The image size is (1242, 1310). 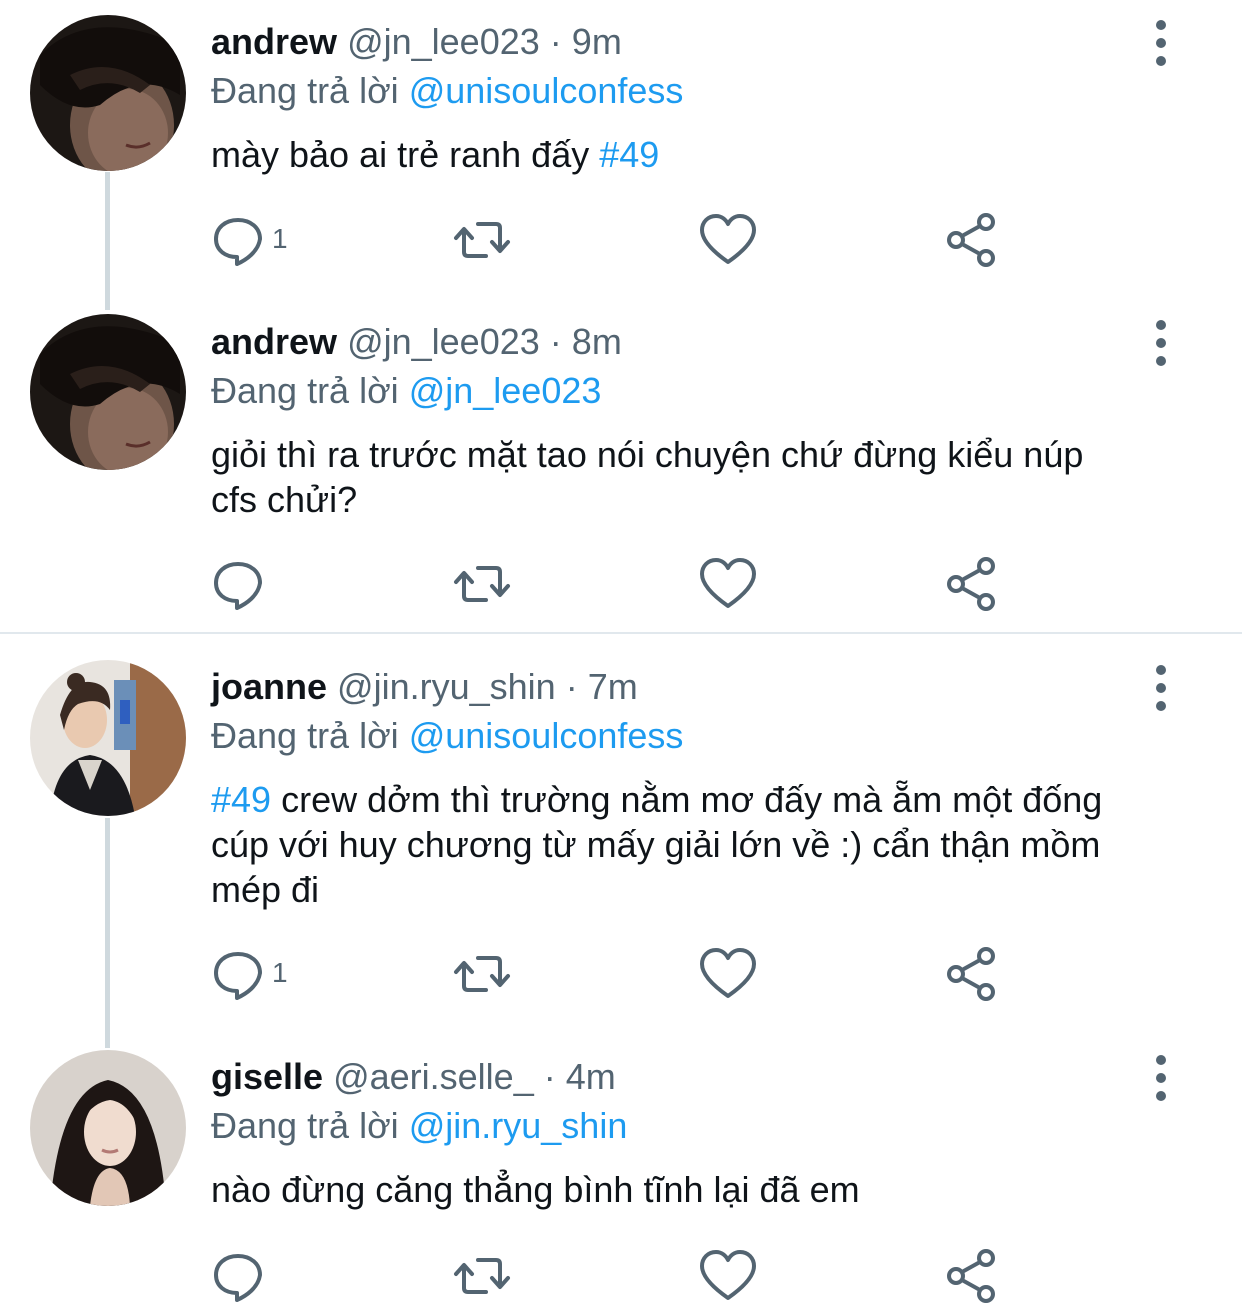 What do you see at coordinates (597, 41) in the screenshot?
I see `timestamp: 9m` at bounding box center [597, 41].